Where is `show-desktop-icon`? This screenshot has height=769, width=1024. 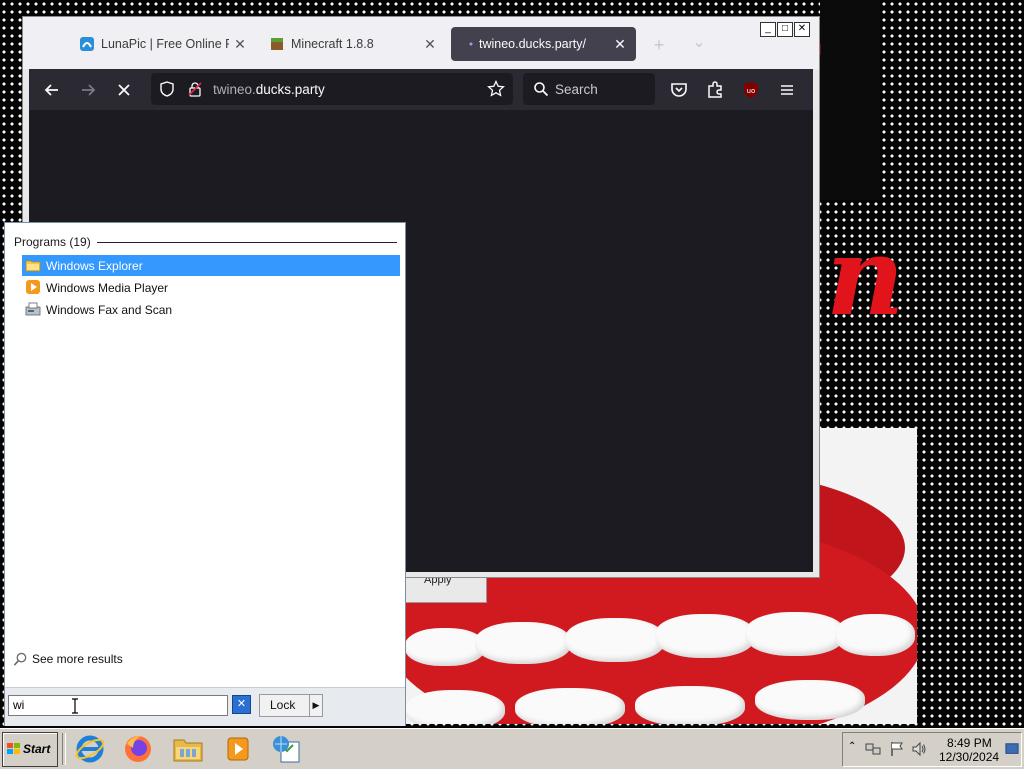
show-desktop-icon is located at coordinates (1012, 749).